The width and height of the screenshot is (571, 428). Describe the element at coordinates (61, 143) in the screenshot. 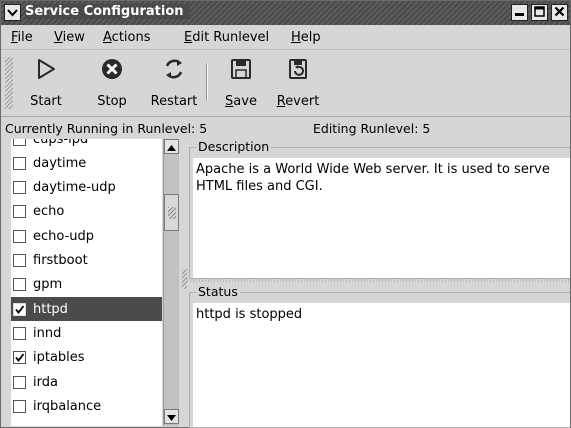

I see `service-name: cups-lpd` at that location.